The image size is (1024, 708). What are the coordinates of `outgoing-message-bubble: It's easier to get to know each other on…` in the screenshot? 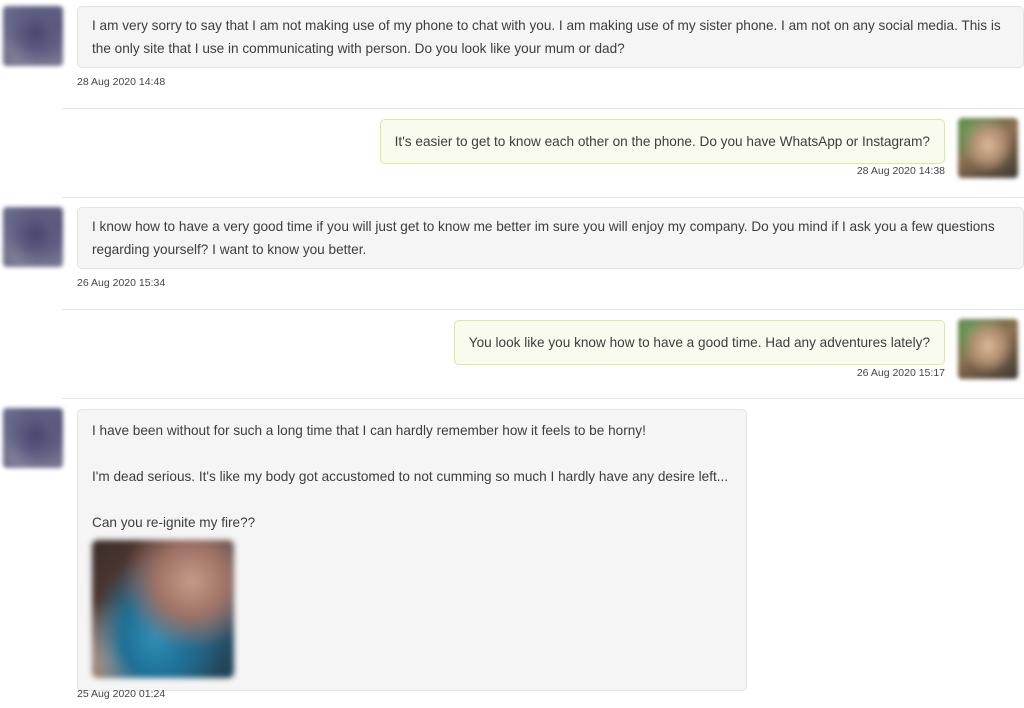 It's located at (662, 141).